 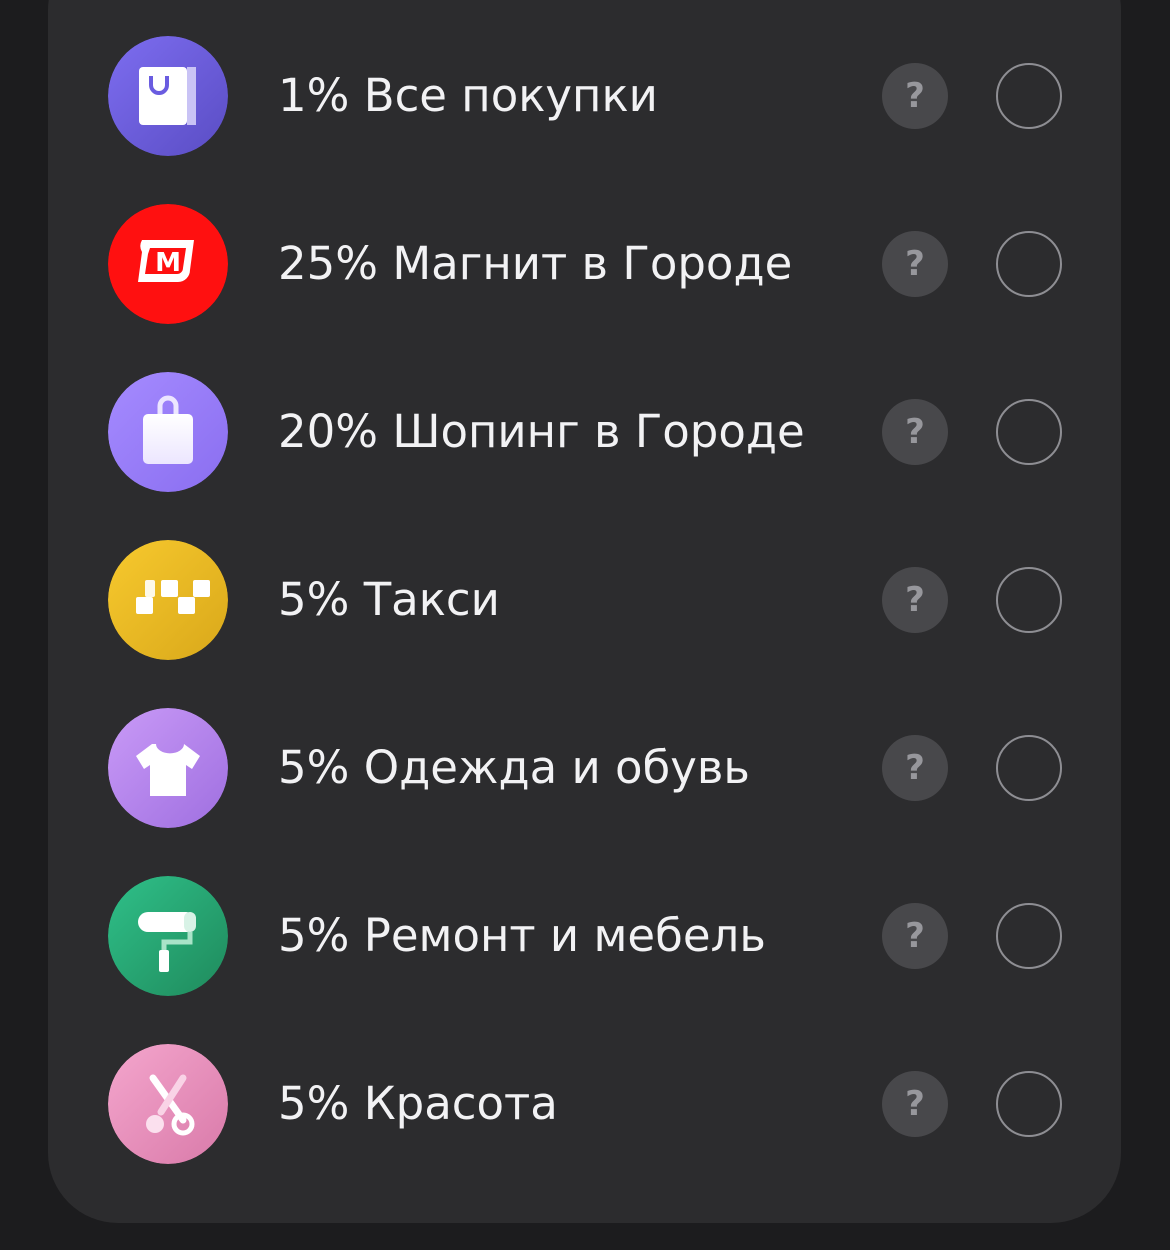 What do you see at coordinates (468, 95) in the screenshot?
I see `category-label: 1% Все покупки` at bounding box center [468, 95].